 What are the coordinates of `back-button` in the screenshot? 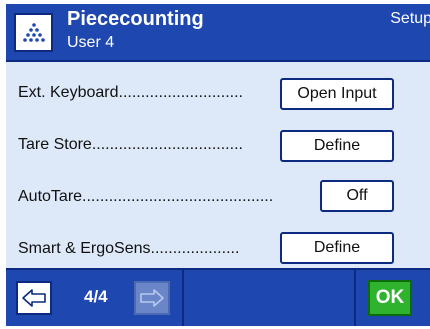 It's located at (34, 298).